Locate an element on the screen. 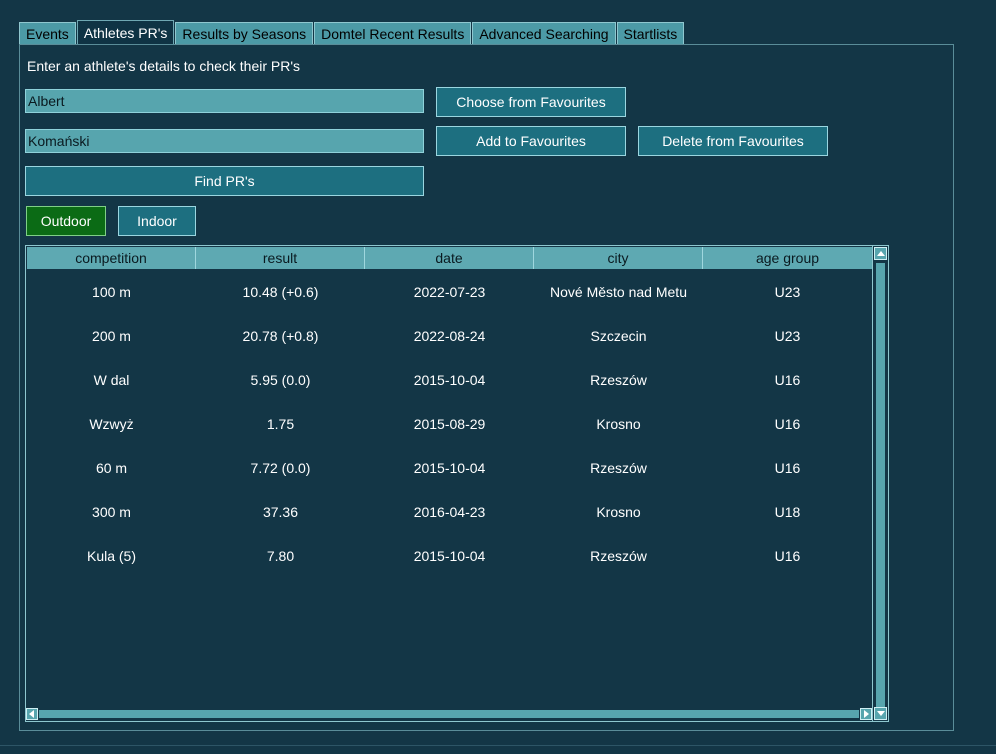 The width and height of the screenshot is (996, 754). scroll-left-button is located at coordinates (32, 714).